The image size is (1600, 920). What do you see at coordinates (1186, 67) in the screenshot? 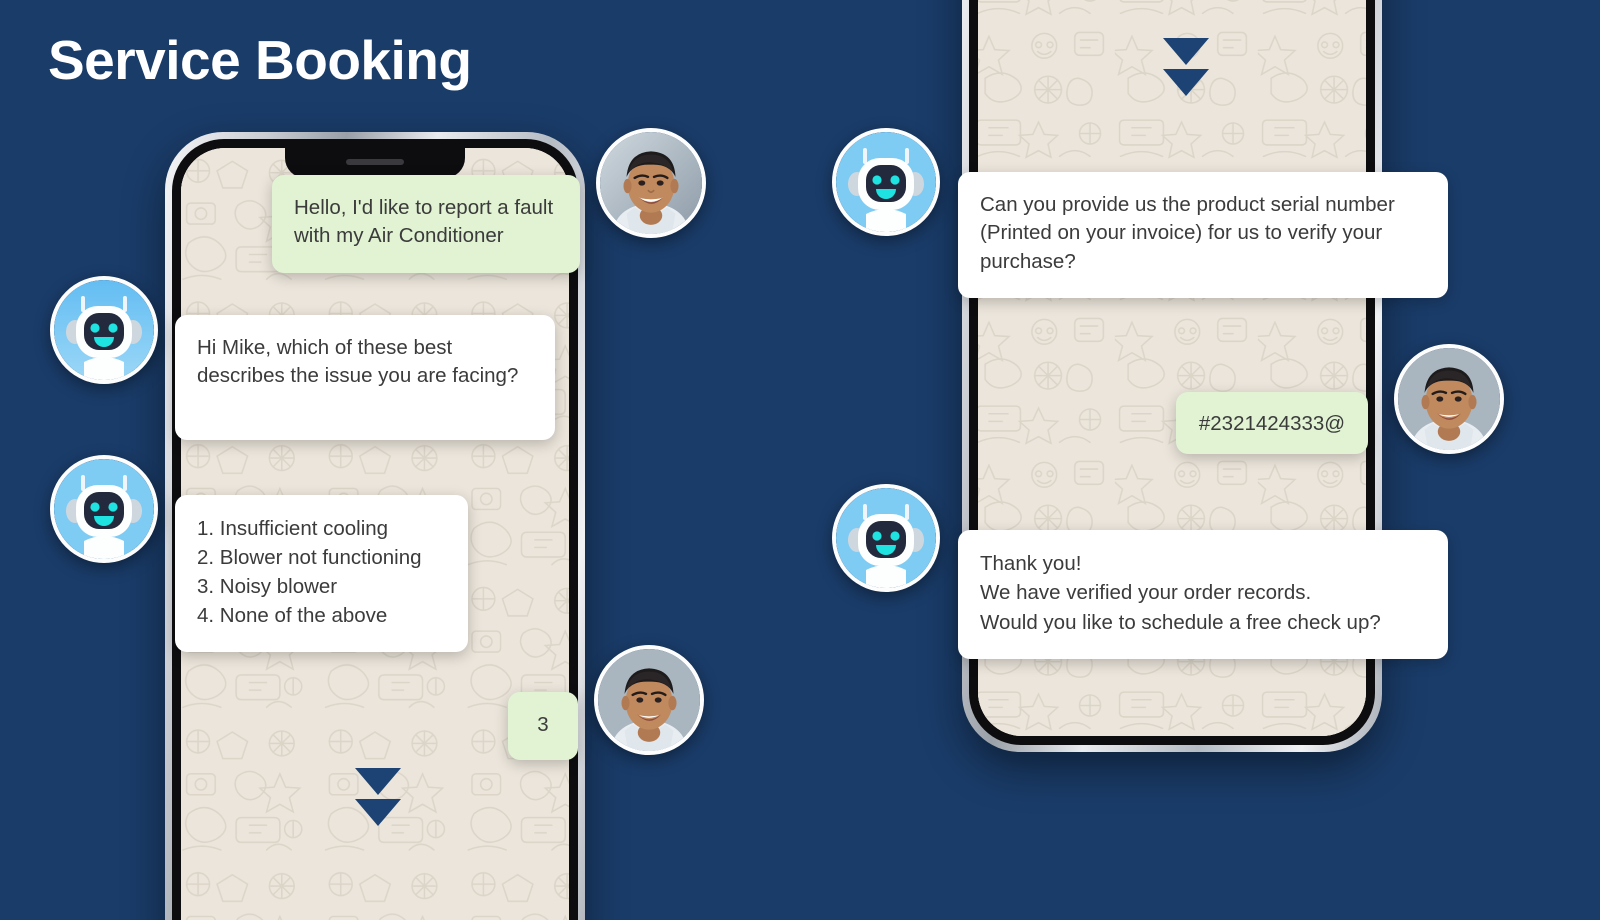
I see `scroll-down-indicator-right` at bounding box center [1186, 67].